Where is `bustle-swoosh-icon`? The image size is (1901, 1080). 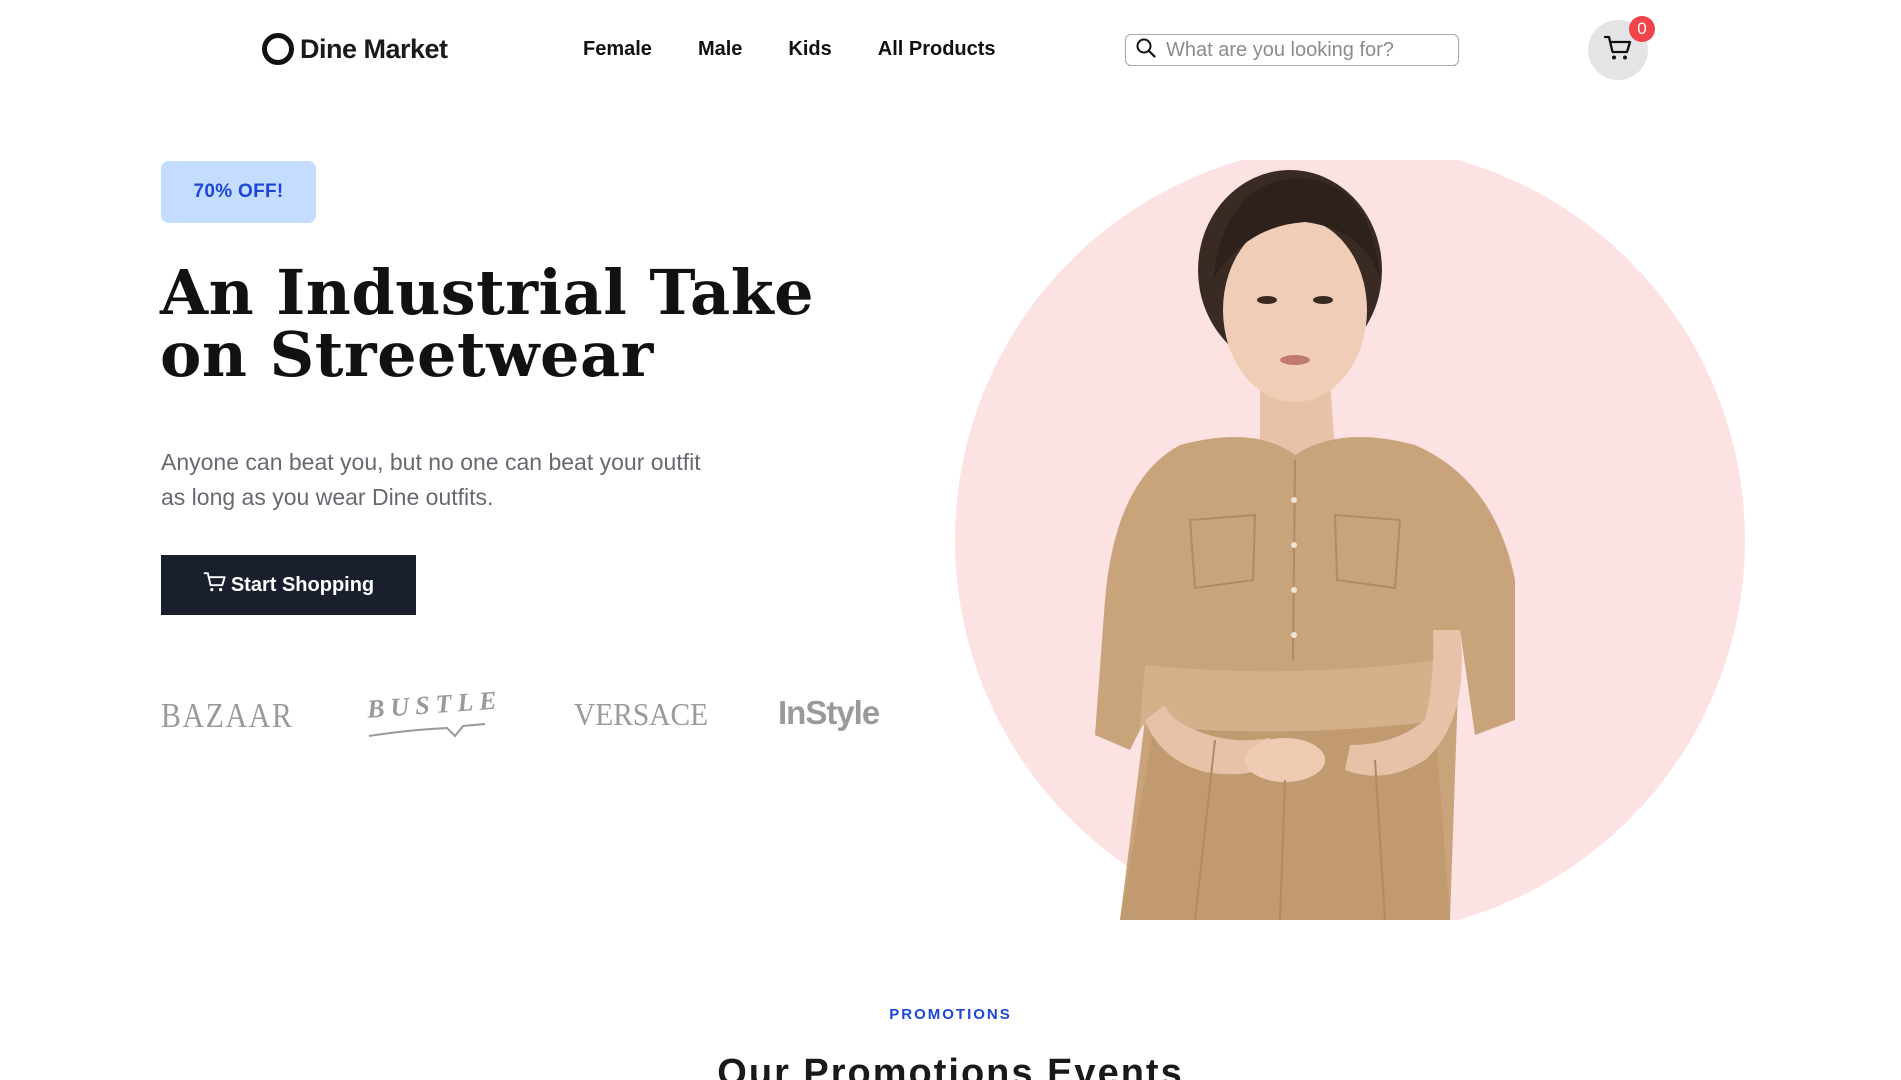
bustle-swoosh-icon is located at coordinates (427, 730).